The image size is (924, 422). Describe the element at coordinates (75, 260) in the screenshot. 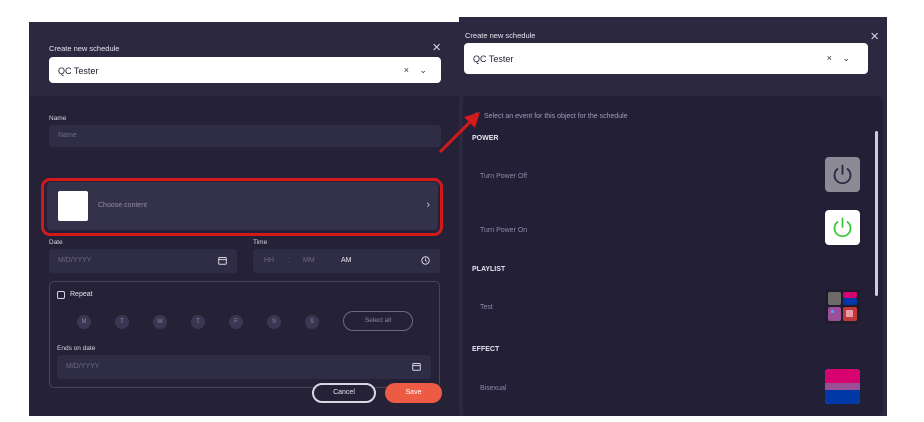

I see `date-placeholder: M/D/YYYY` at that location.